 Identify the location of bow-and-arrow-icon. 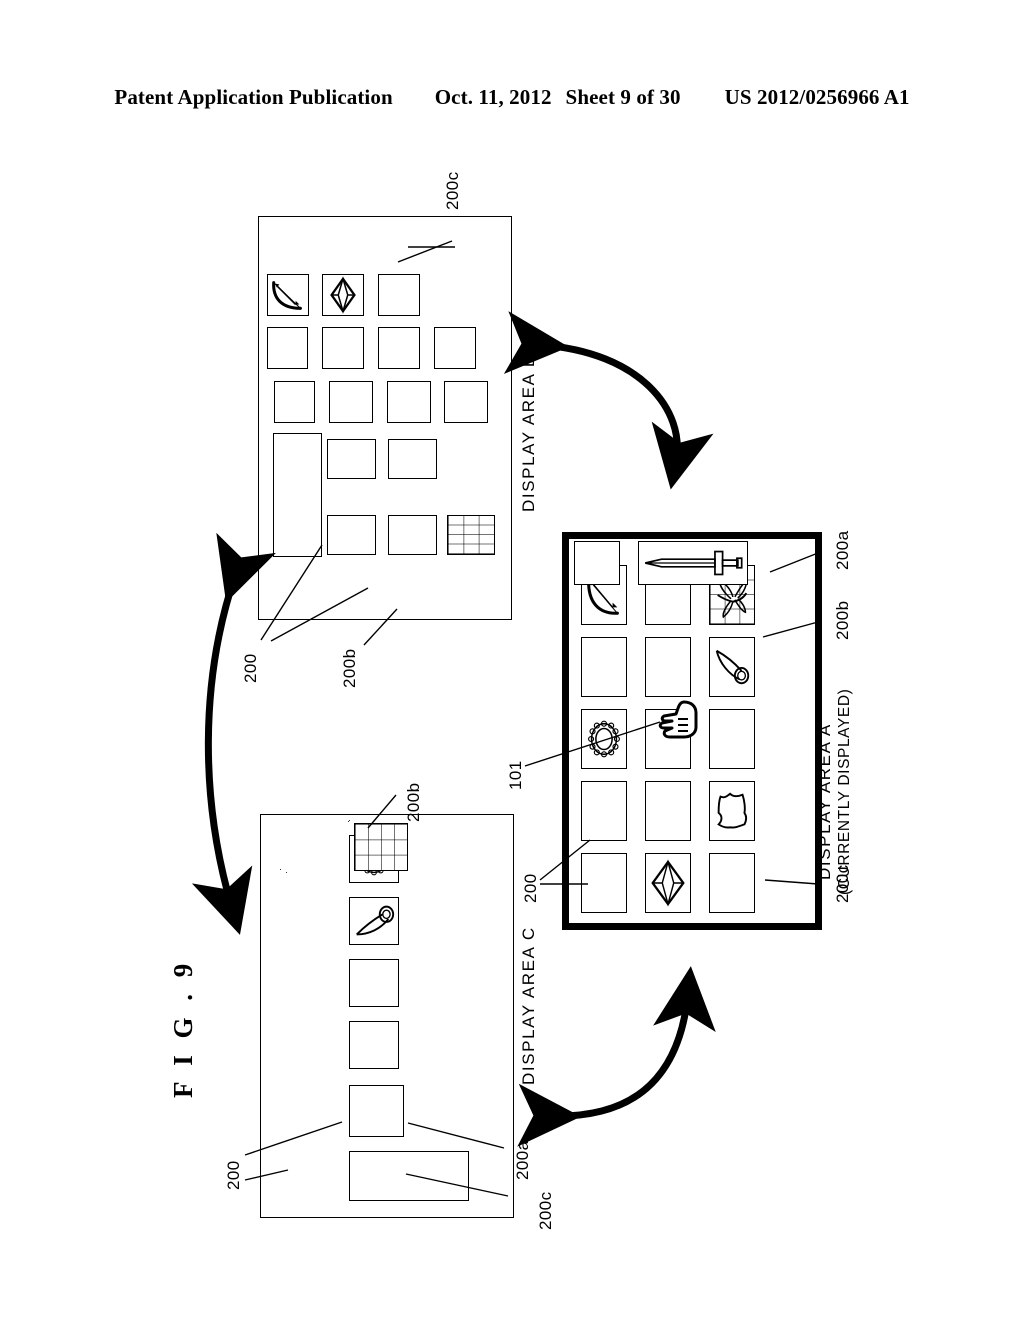
(287, 295).